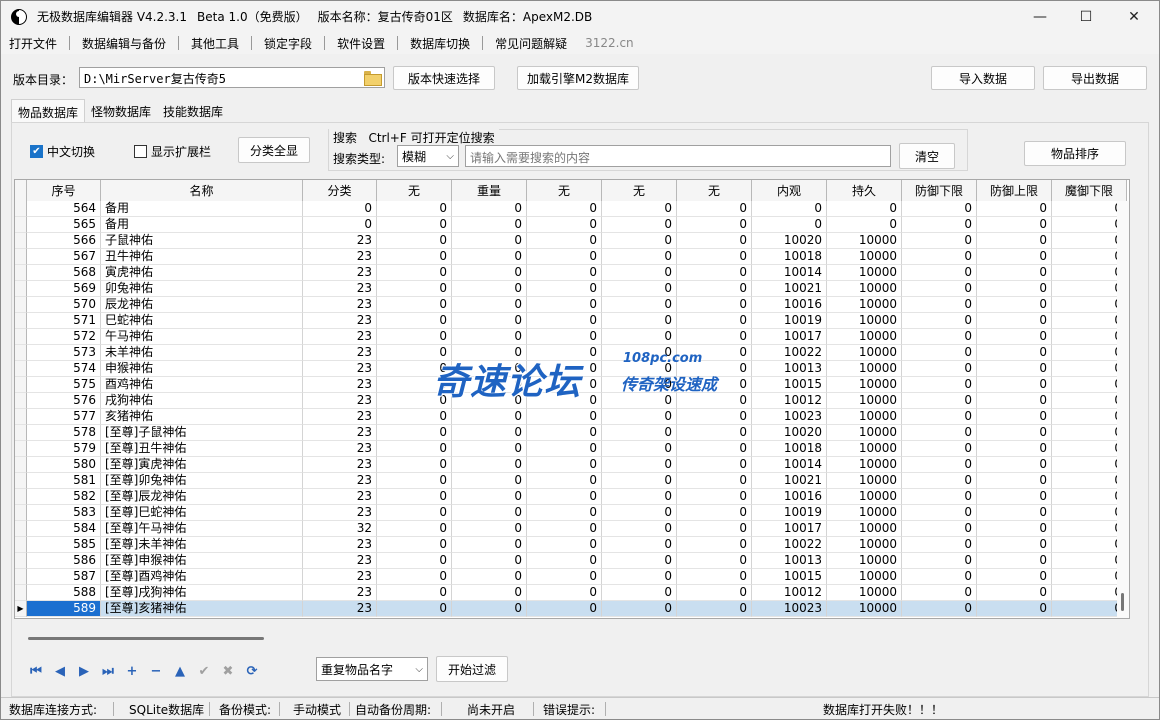  What do you see at coordinates (64, 337) in the screenshot?
I see `col-index-cell: 572` at bounding box center [64, 337].